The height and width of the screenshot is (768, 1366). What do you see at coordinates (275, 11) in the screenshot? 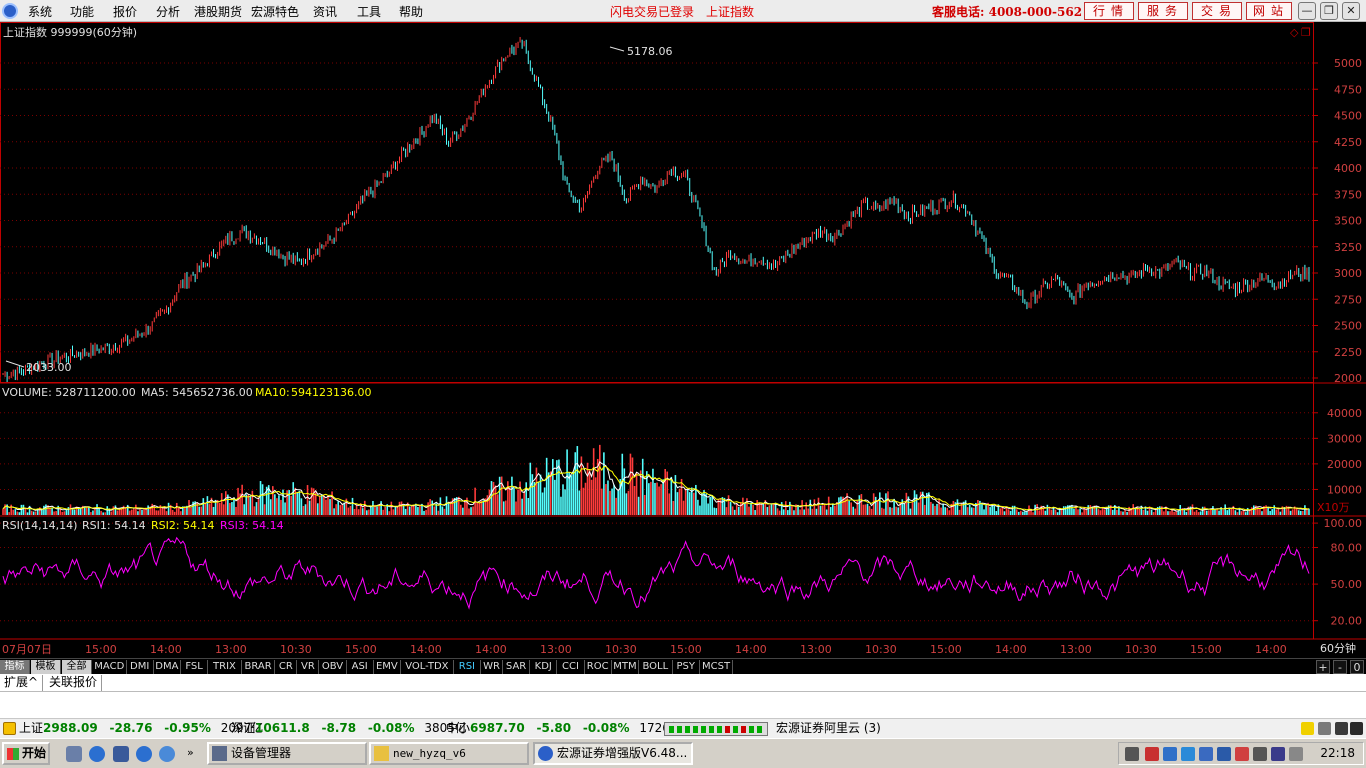
I see `menu-hongyuan-special: 宏源特色` at bounding box center [275, 11].